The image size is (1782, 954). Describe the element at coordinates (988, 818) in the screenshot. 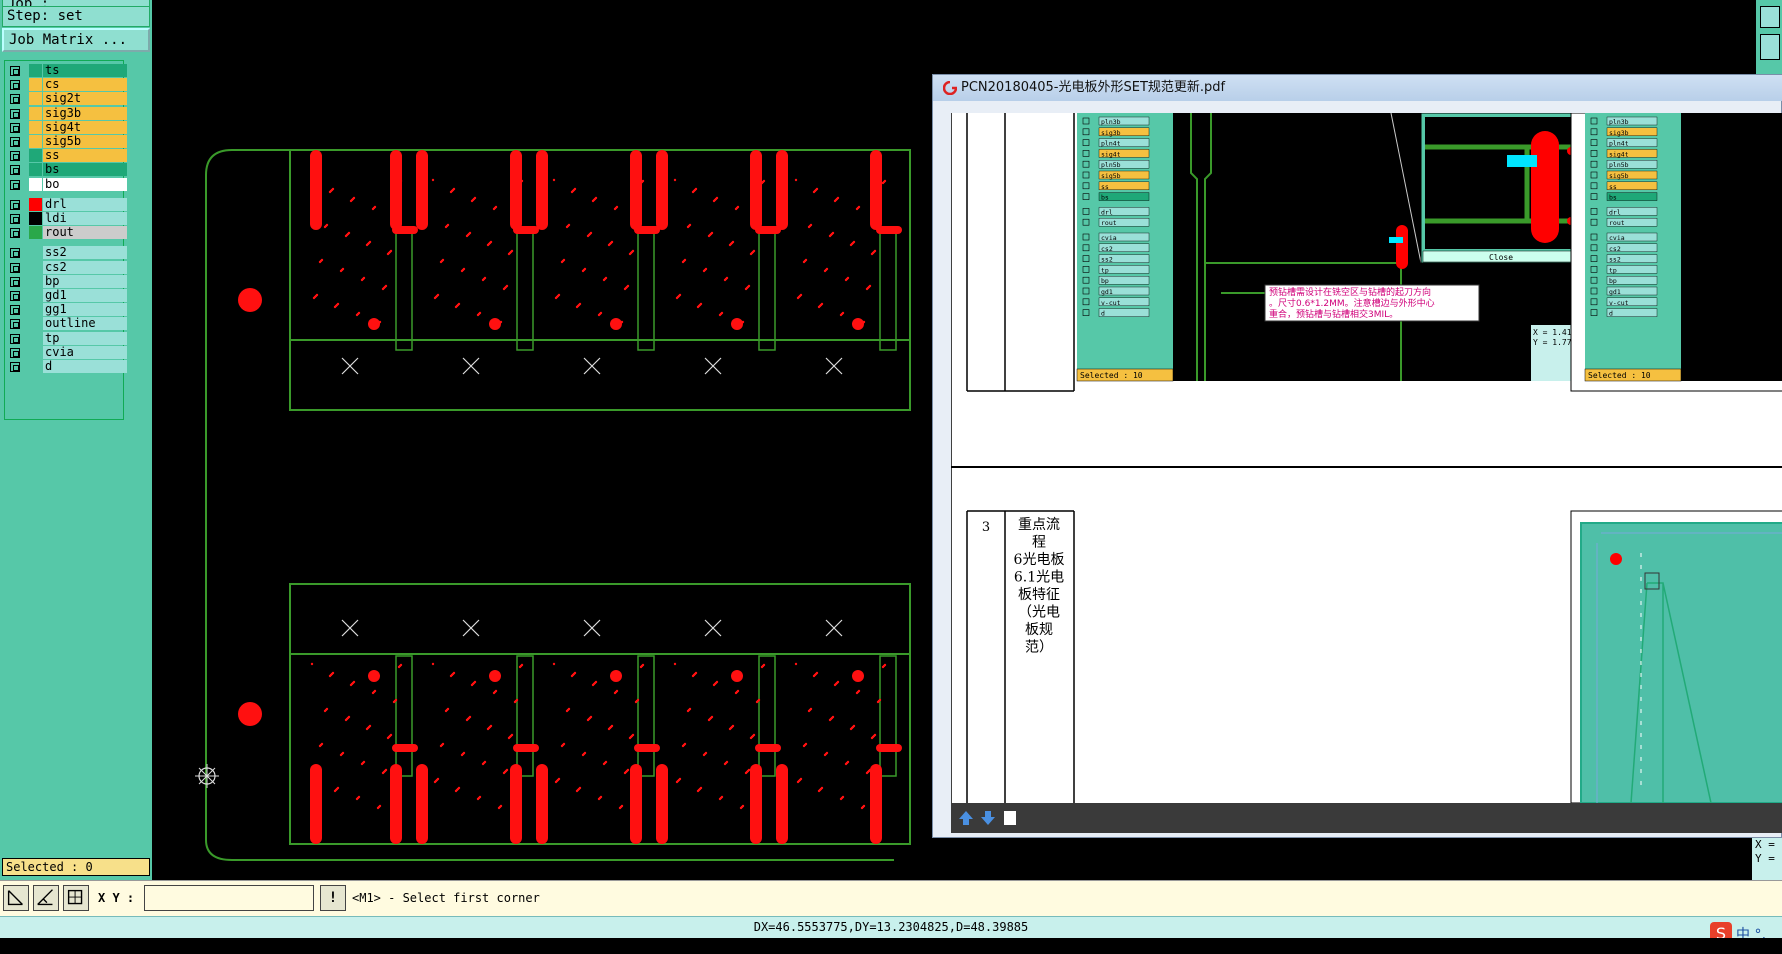

I see `next-page-icon` at that location.